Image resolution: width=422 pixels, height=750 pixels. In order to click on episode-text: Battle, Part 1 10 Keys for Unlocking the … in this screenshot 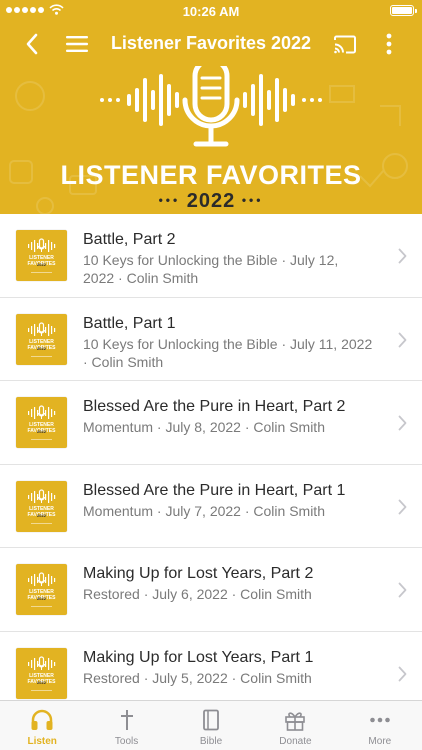, I will do `click(228, 342)`.